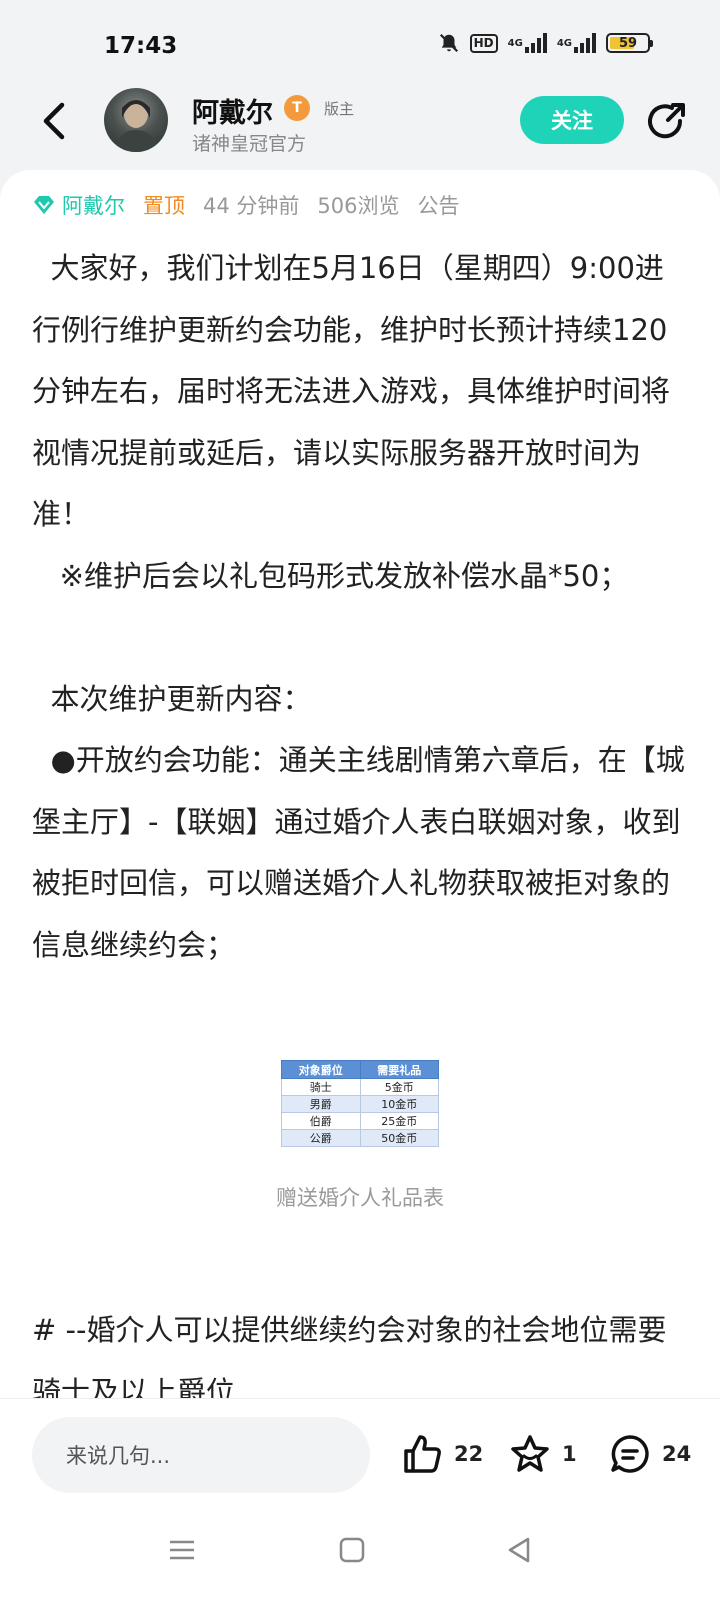  What do you see at coordinates (321, 1069) in the screenshot?
I see `table-header: 对象爵位` at bounding box center [321, 1069].